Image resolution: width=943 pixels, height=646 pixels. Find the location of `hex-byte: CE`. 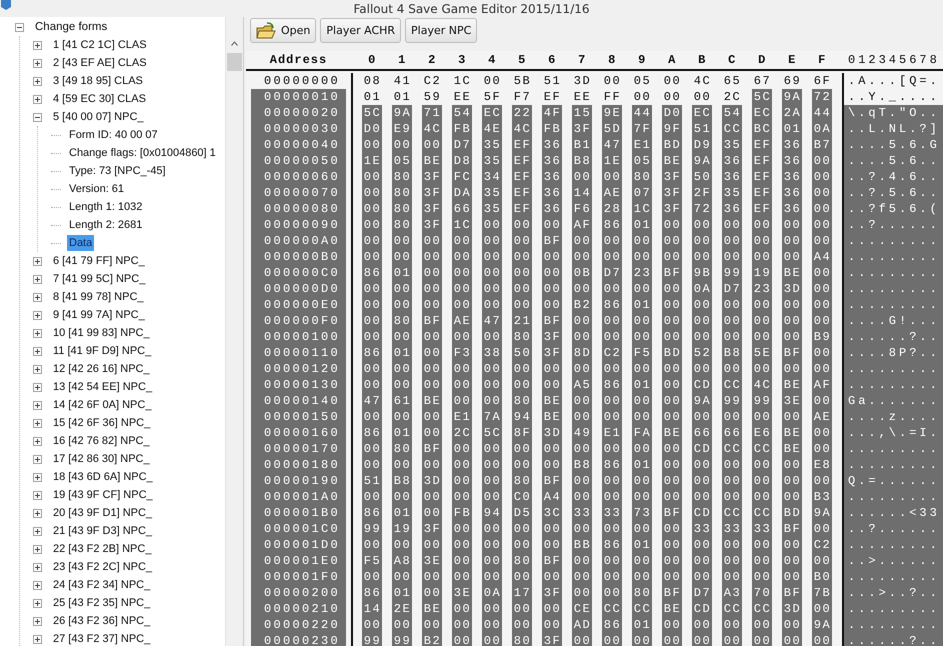

hex-byte: CE is located at coordinates (582, 609).